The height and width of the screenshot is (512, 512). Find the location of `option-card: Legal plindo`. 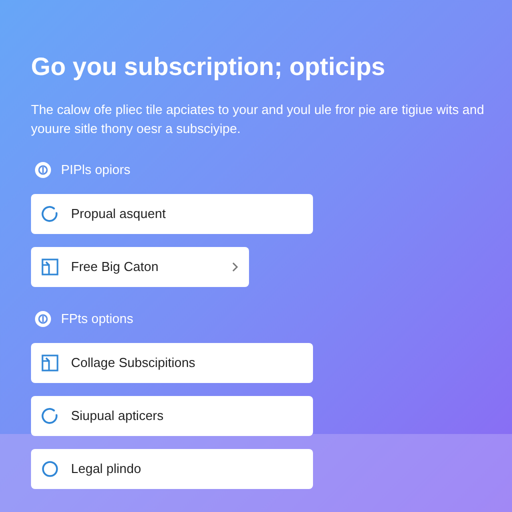

option-card: Legal plindo is located at coordinates (172, 469).